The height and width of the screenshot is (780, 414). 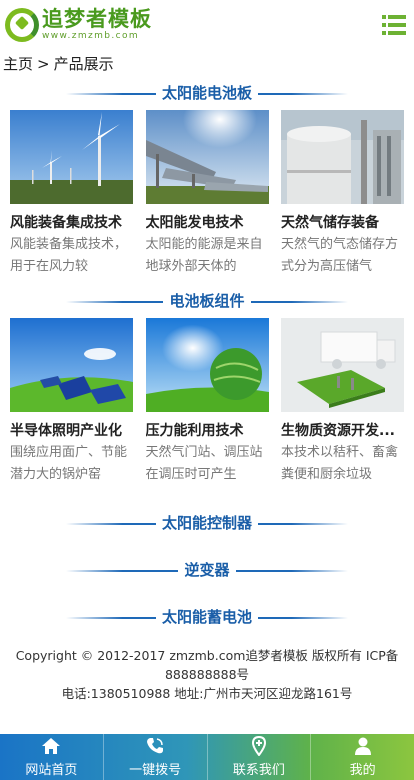 I want to click on section-title-solar-panel: 太阳能电池板, so click(x=207, y=93).